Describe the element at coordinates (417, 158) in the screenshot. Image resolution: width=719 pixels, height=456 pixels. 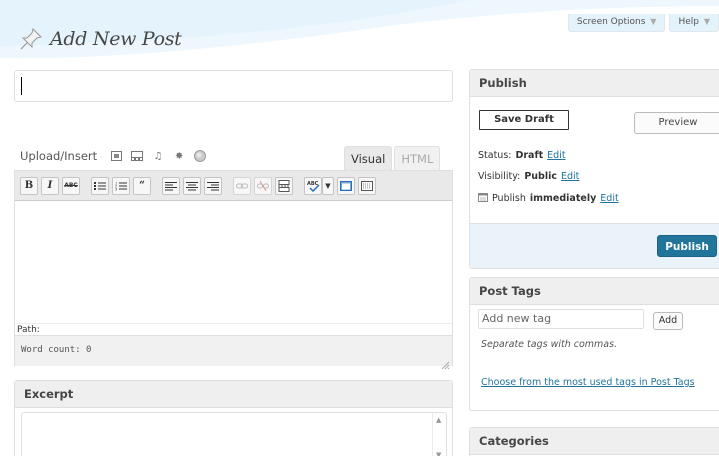
I see `tab-html: HTML` at that location.